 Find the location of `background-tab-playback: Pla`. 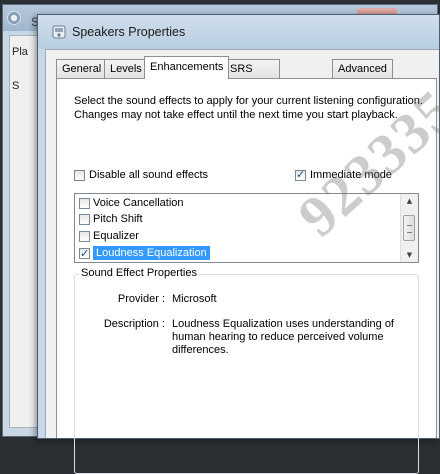

background-tab-playback: Pla is located at coordinates (20, 52).